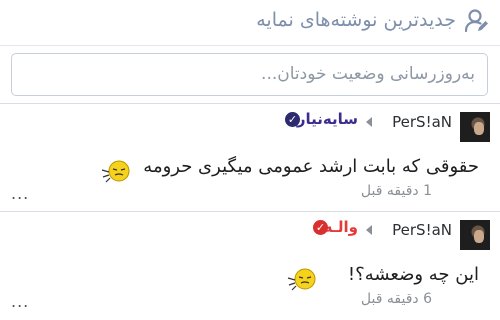 This screenshot has width=500, height=320. I want to click on user-edit-icon, so click(477, 21).